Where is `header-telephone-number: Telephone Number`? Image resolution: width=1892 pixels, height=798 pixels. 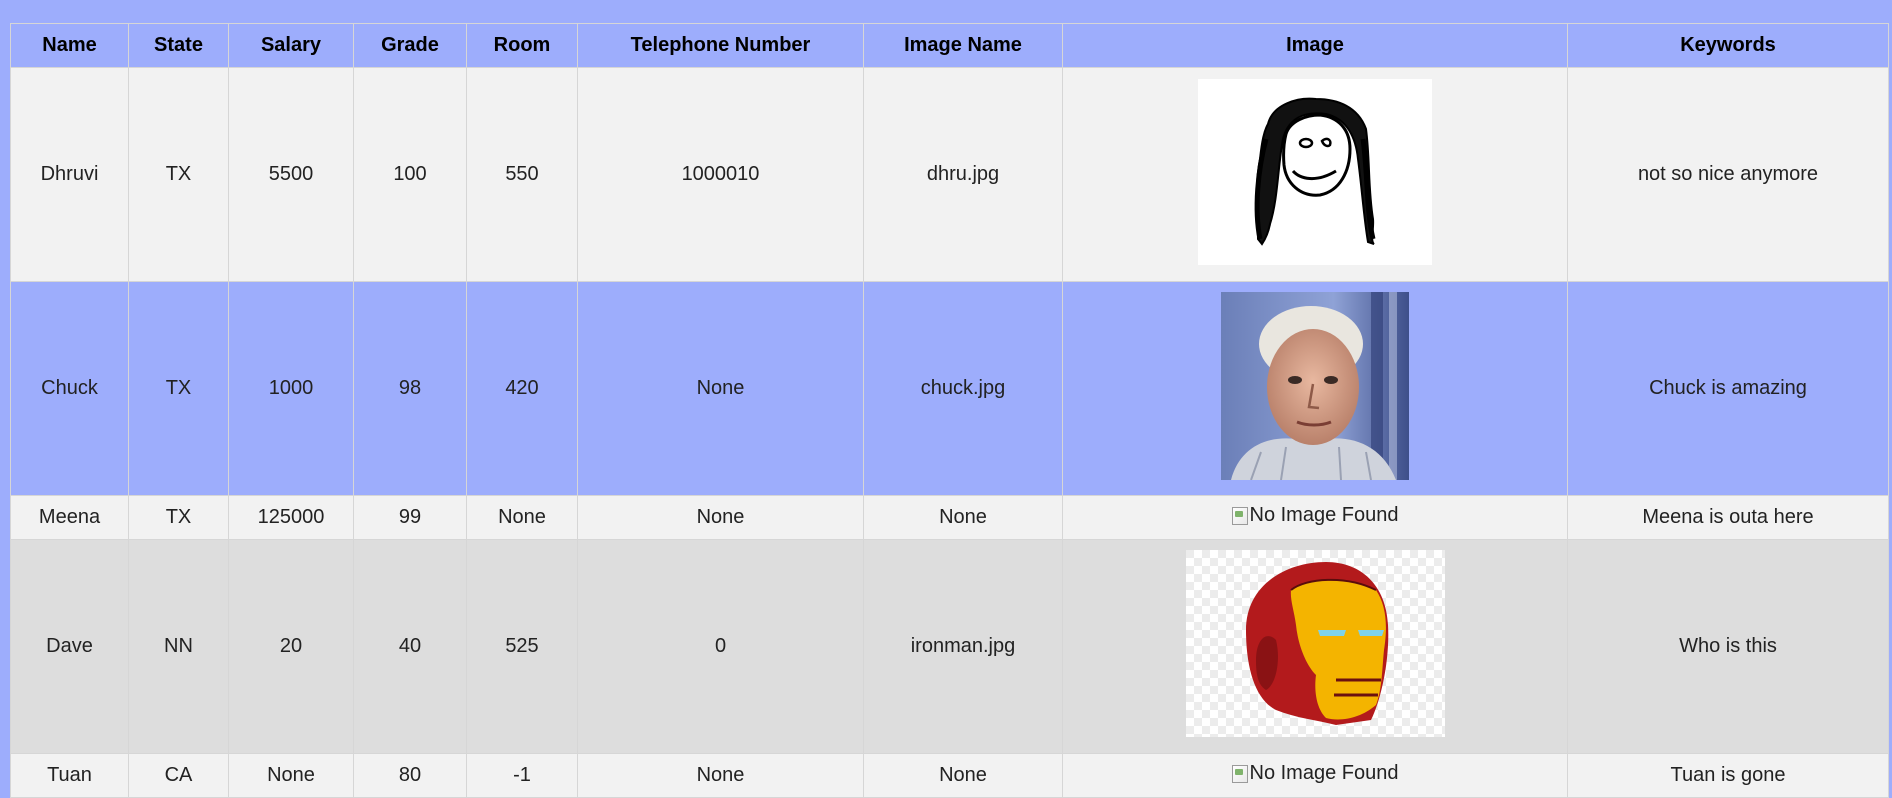 header-telephone-number: Telephone Number is located at coordinates (720, 45).